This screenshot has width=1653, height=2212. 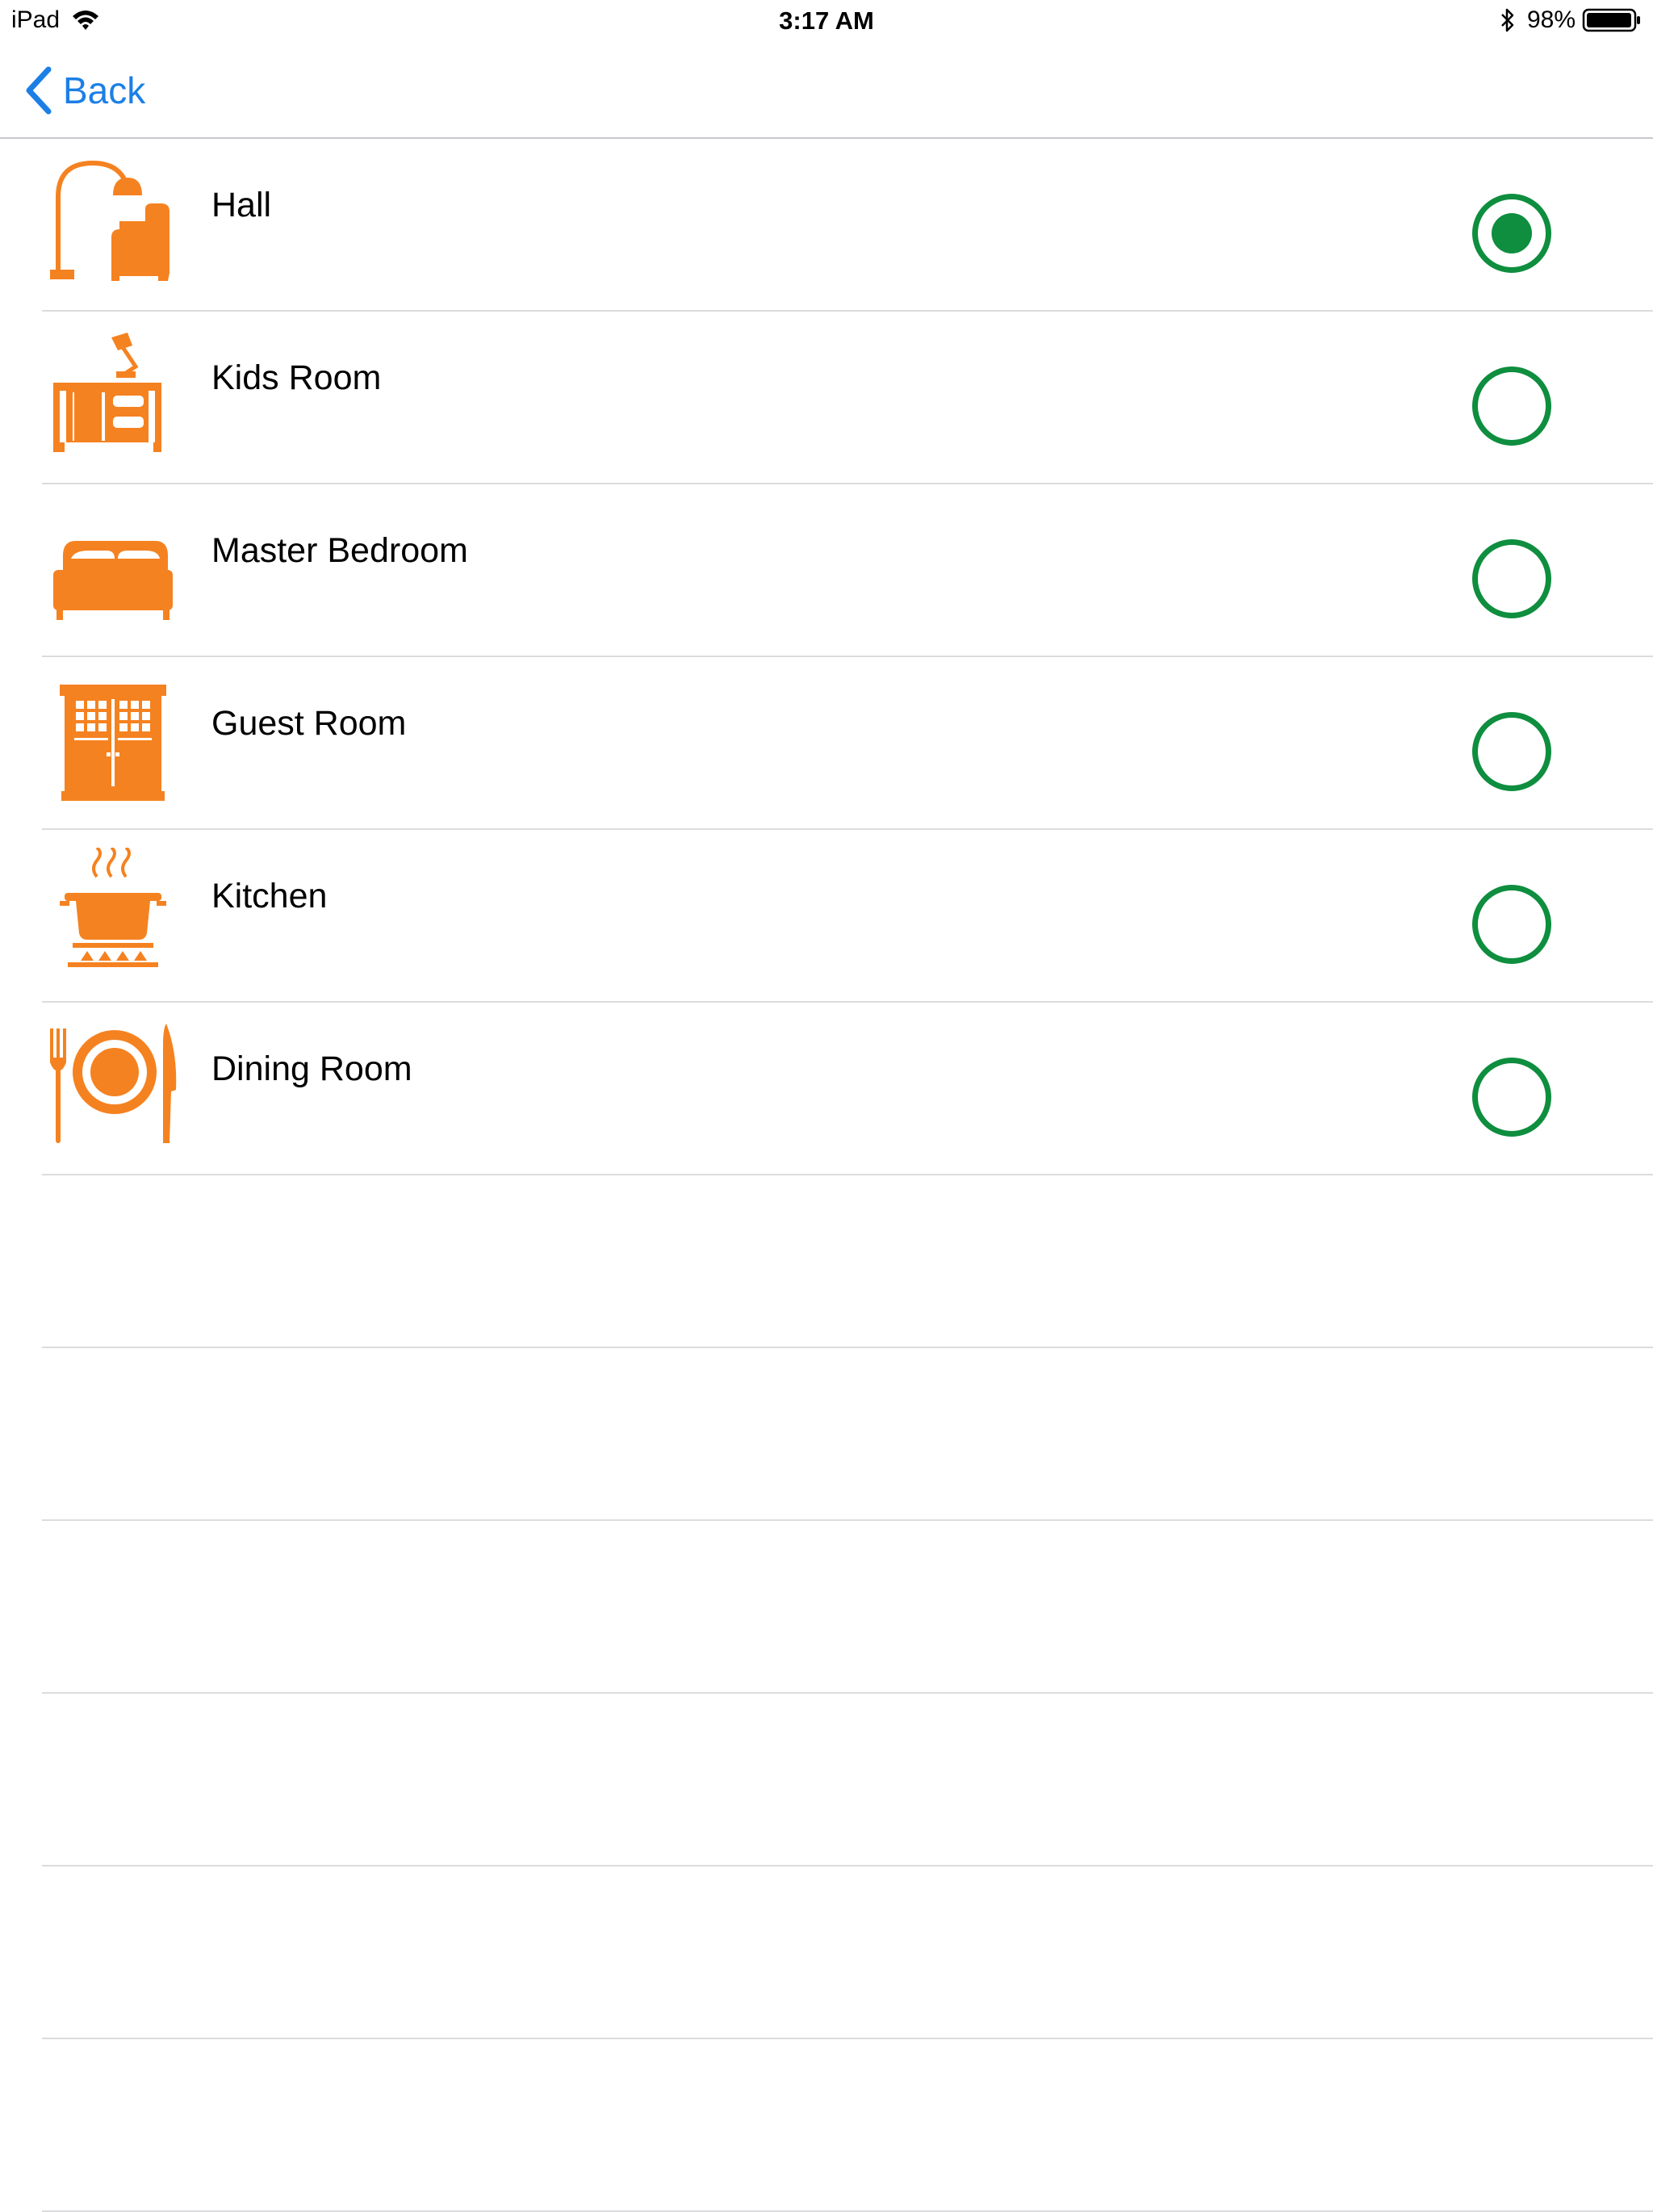 I want to click on back-button: Back, so click(x=84, y=90).